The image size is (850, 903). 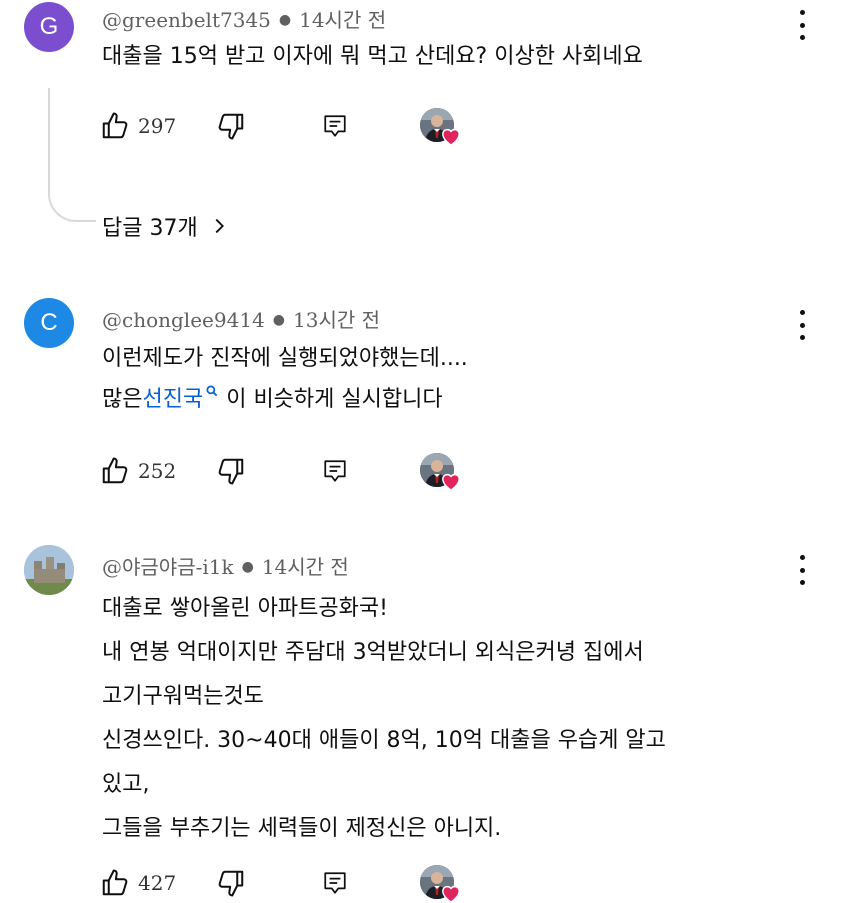 I want to click on like-button: 252, so click(x=138, y=471).